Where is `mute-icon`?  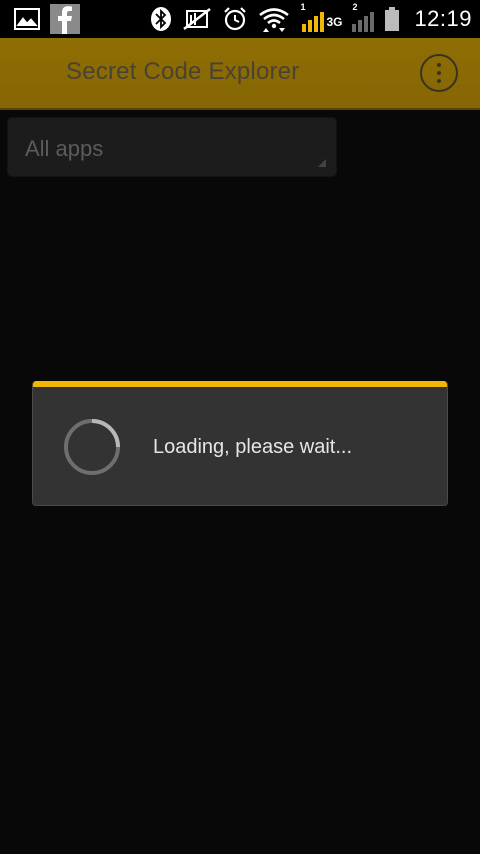 mute-icon is located at coordinates (197, 19).